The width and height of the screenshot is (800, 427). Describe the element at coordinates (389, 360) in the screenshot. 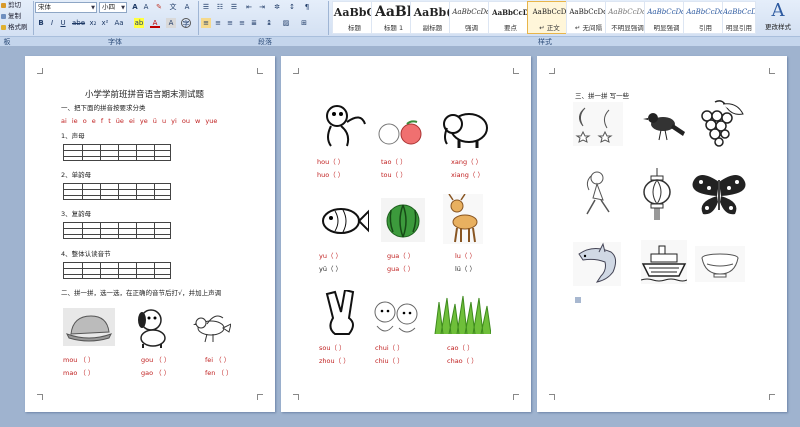

I see `answer-chiu: chiu（ ）` at that location.